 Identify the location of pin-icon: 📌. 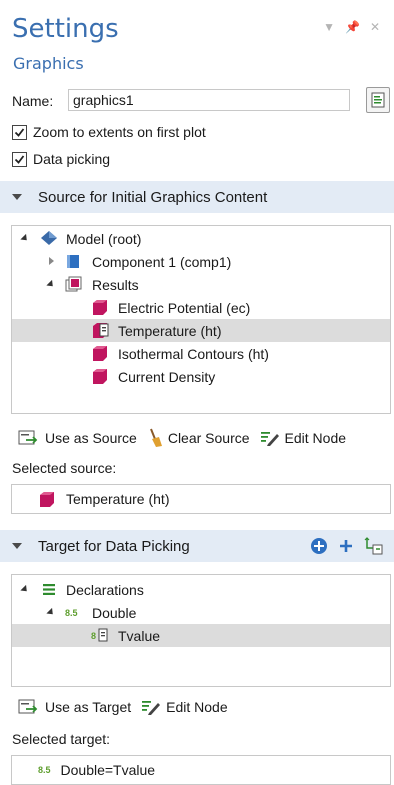
(352, 27).